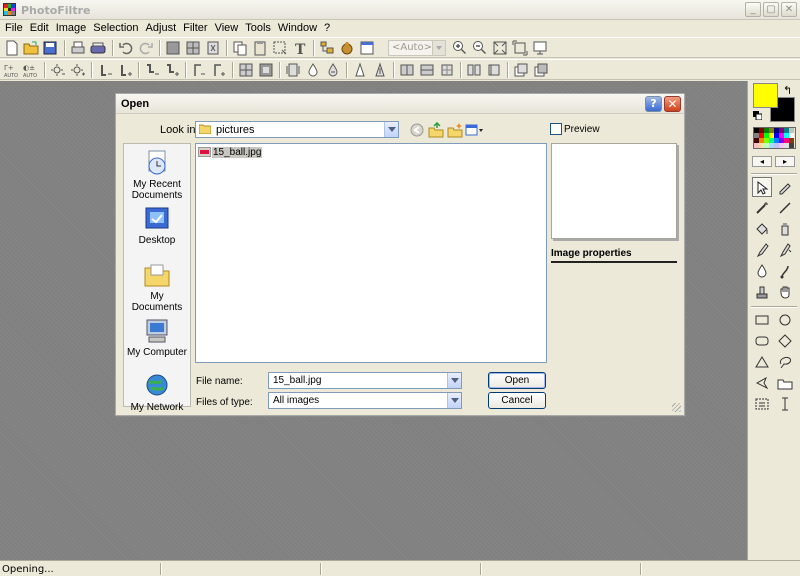  What do you see at coordinates (753, 9) in the screenshot?
I see `minimize-button: _` at bounding box center [753, 9].